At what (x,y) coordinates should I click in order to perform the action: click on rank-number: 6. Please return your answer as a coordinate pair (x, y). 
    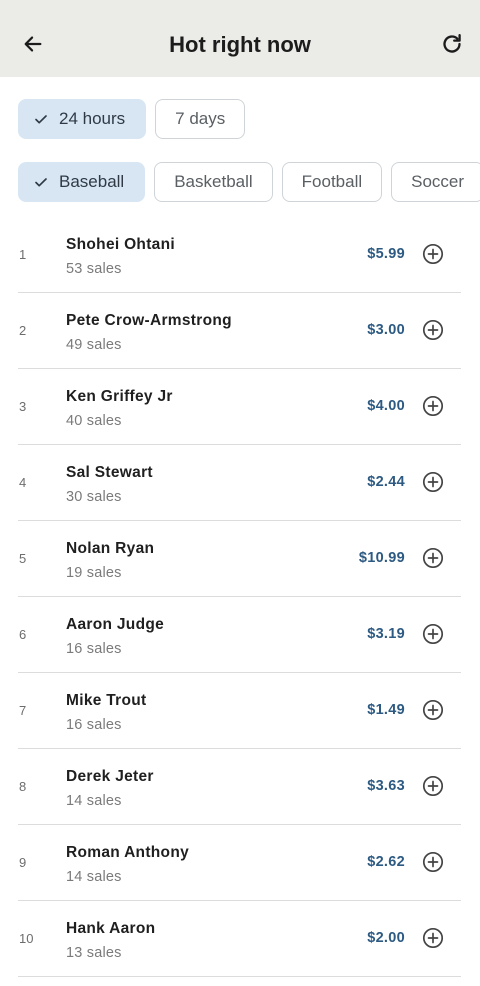
    Looking at the image, I should click on (23, 634).